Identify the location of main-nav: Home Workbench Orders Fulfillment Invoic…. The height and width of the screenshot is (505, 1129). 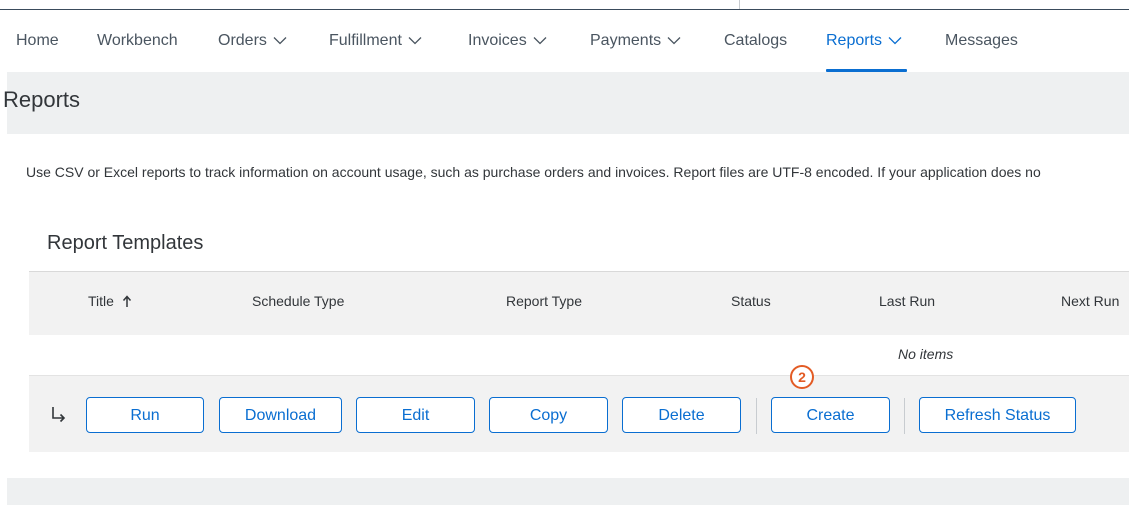
(564, 41).